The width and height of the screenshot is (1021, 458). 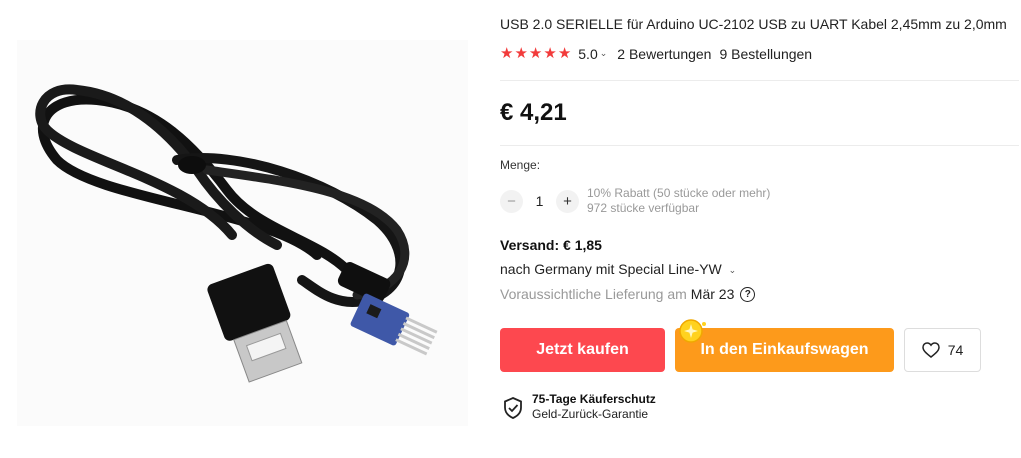 What do you see at coordinates (643, 208) in the screenshot?
I see `stock-available-text: 972 stücke verfügbar` at bounding box center [643, 208].